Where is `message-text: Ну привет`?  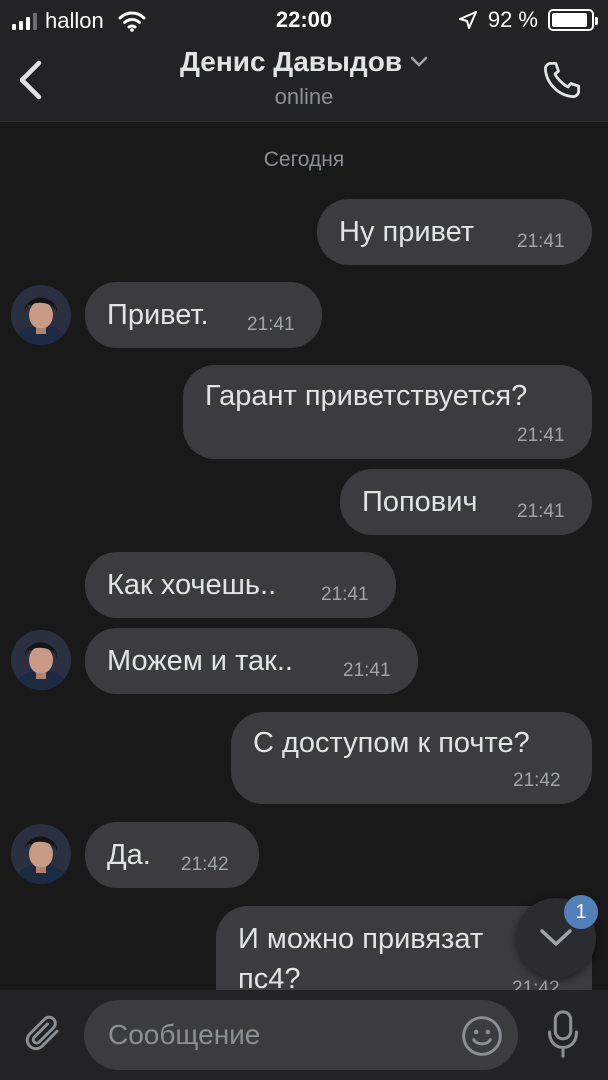
message-text: Ну привет is located at coordinates (407, 232).